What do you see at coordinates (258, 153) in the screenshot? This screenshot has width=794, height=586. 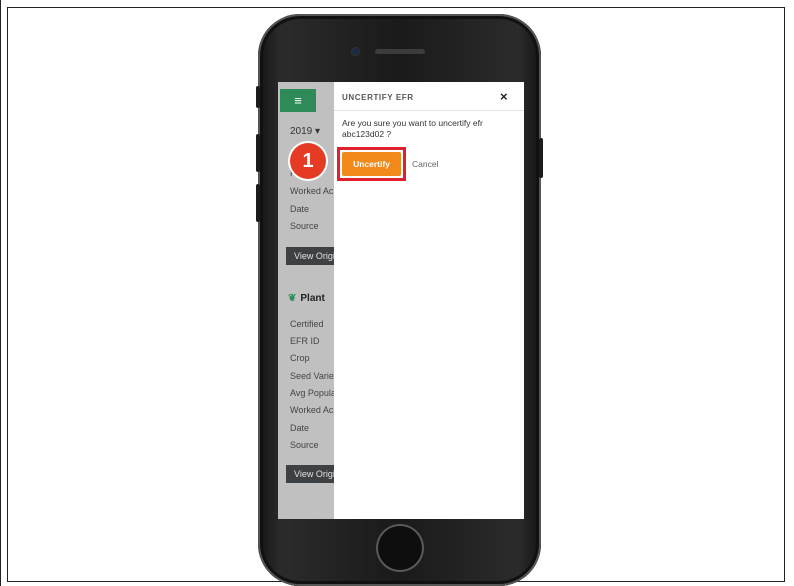 I see `volume-up-button` at bounding box center [258, 153].